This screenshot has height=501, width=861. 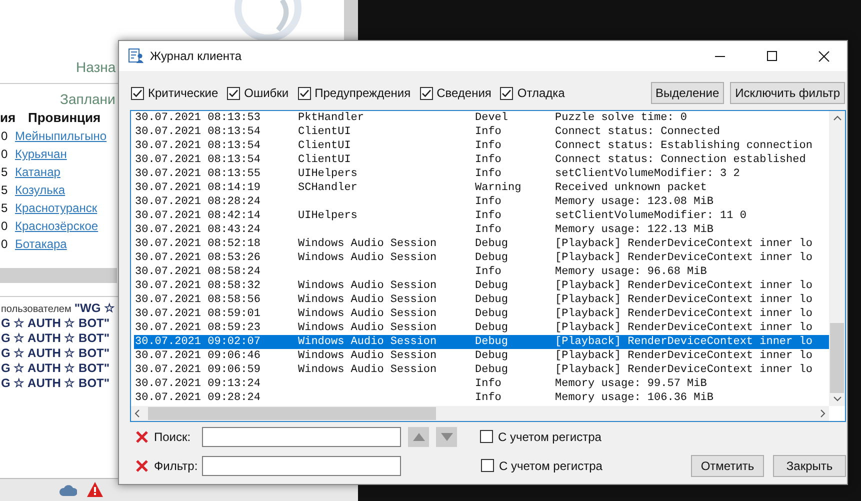 I want to click on scroll-up-icon, so click(x=837, y=118).